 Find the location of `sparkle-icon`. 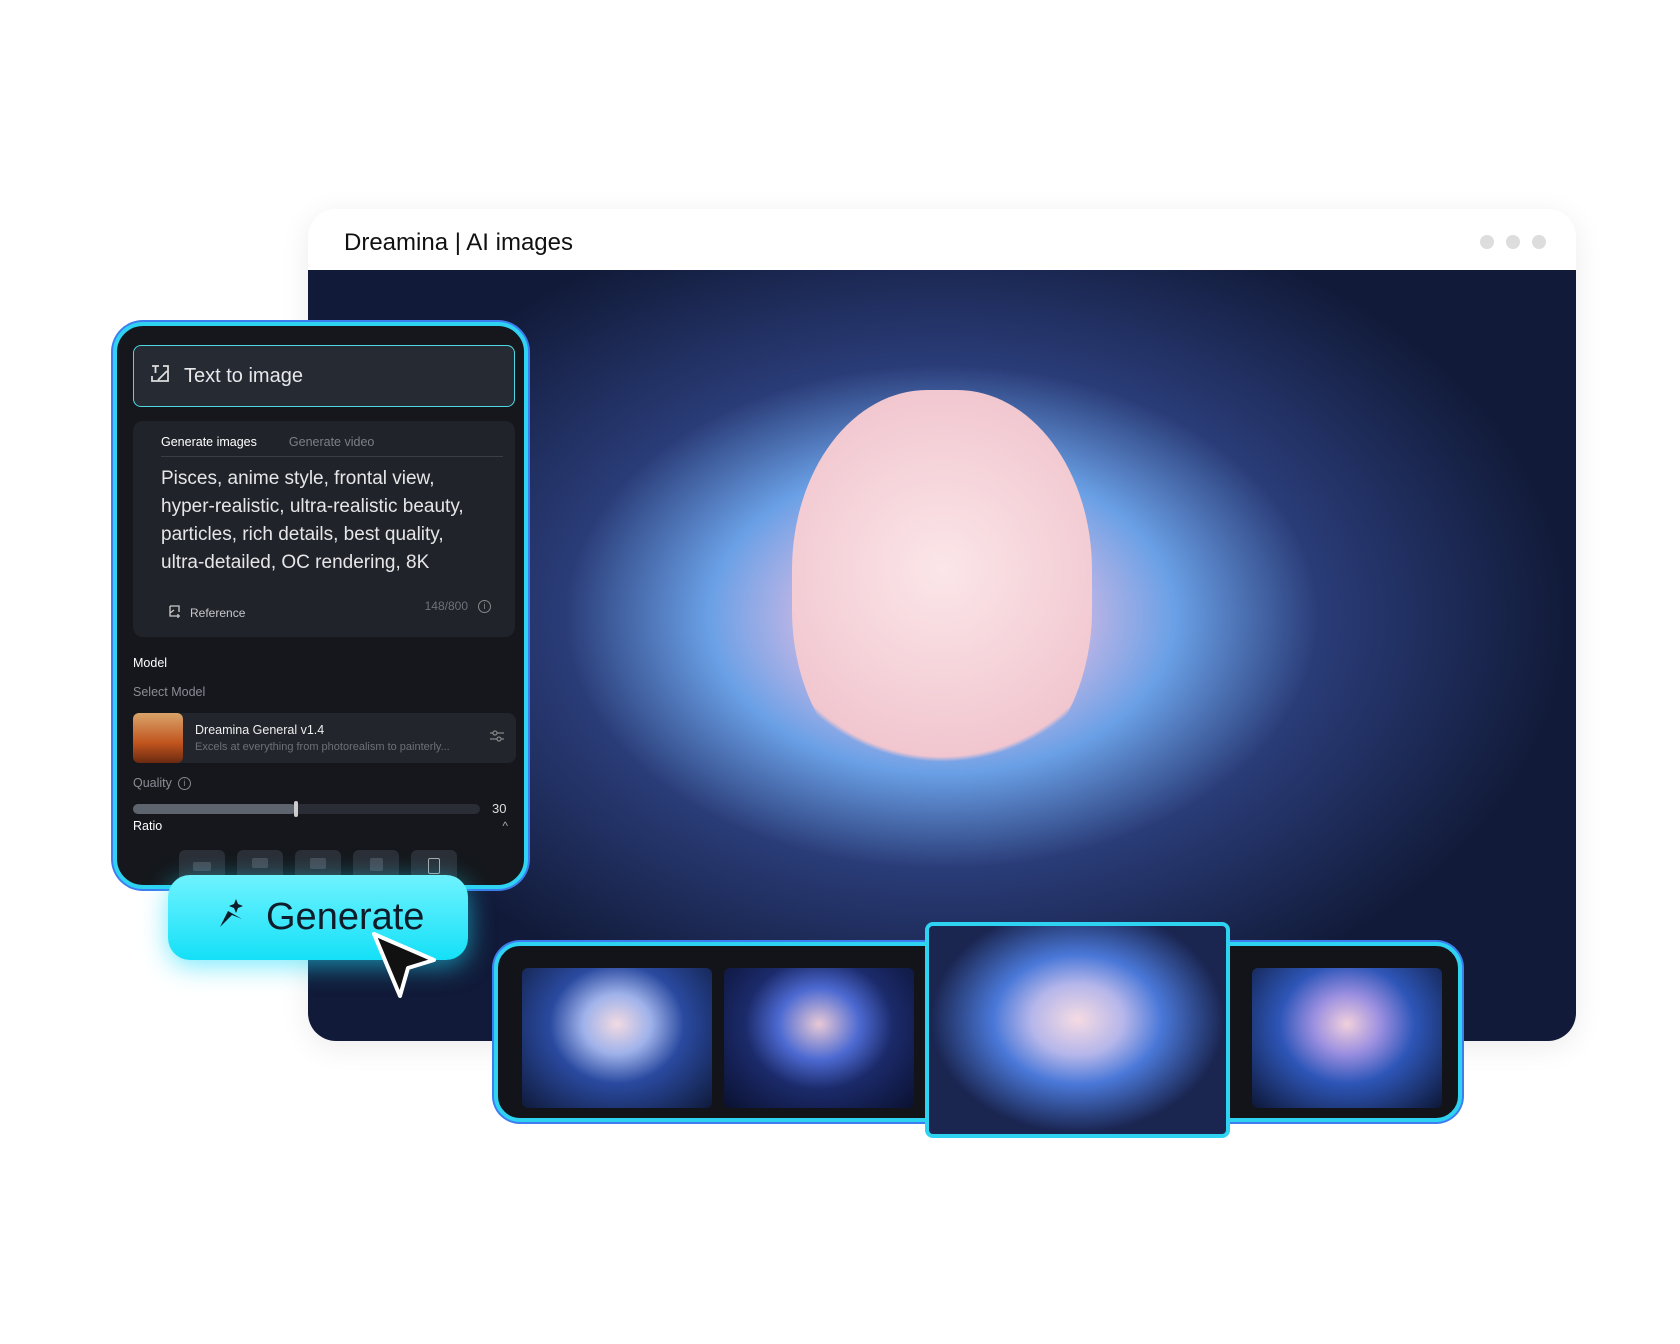

sparkle-icon is located at coordinates (231, 917).